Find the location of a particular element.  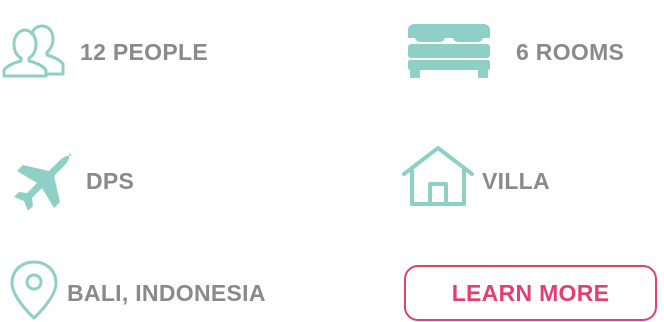

location-label: BALI, INDONESIA is located at coordinates (166, 293).